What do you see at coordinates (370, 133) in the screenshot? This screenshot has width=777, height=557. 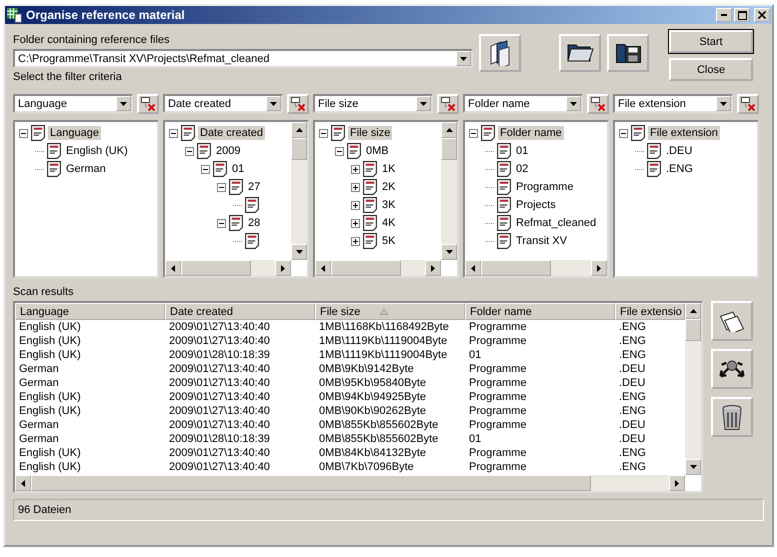 I see `tree-item: File size` at bounding box center [370, 133].